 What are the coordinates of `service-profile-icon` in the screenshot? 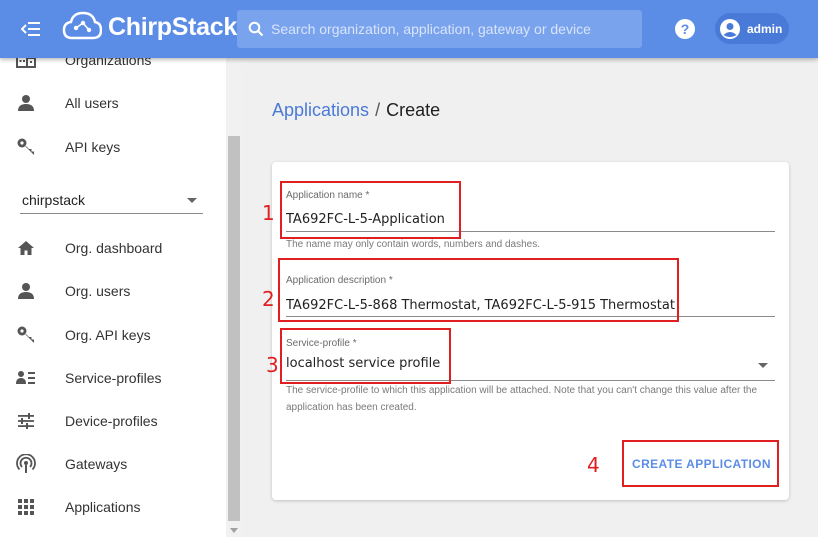 It's located at (26, 378).